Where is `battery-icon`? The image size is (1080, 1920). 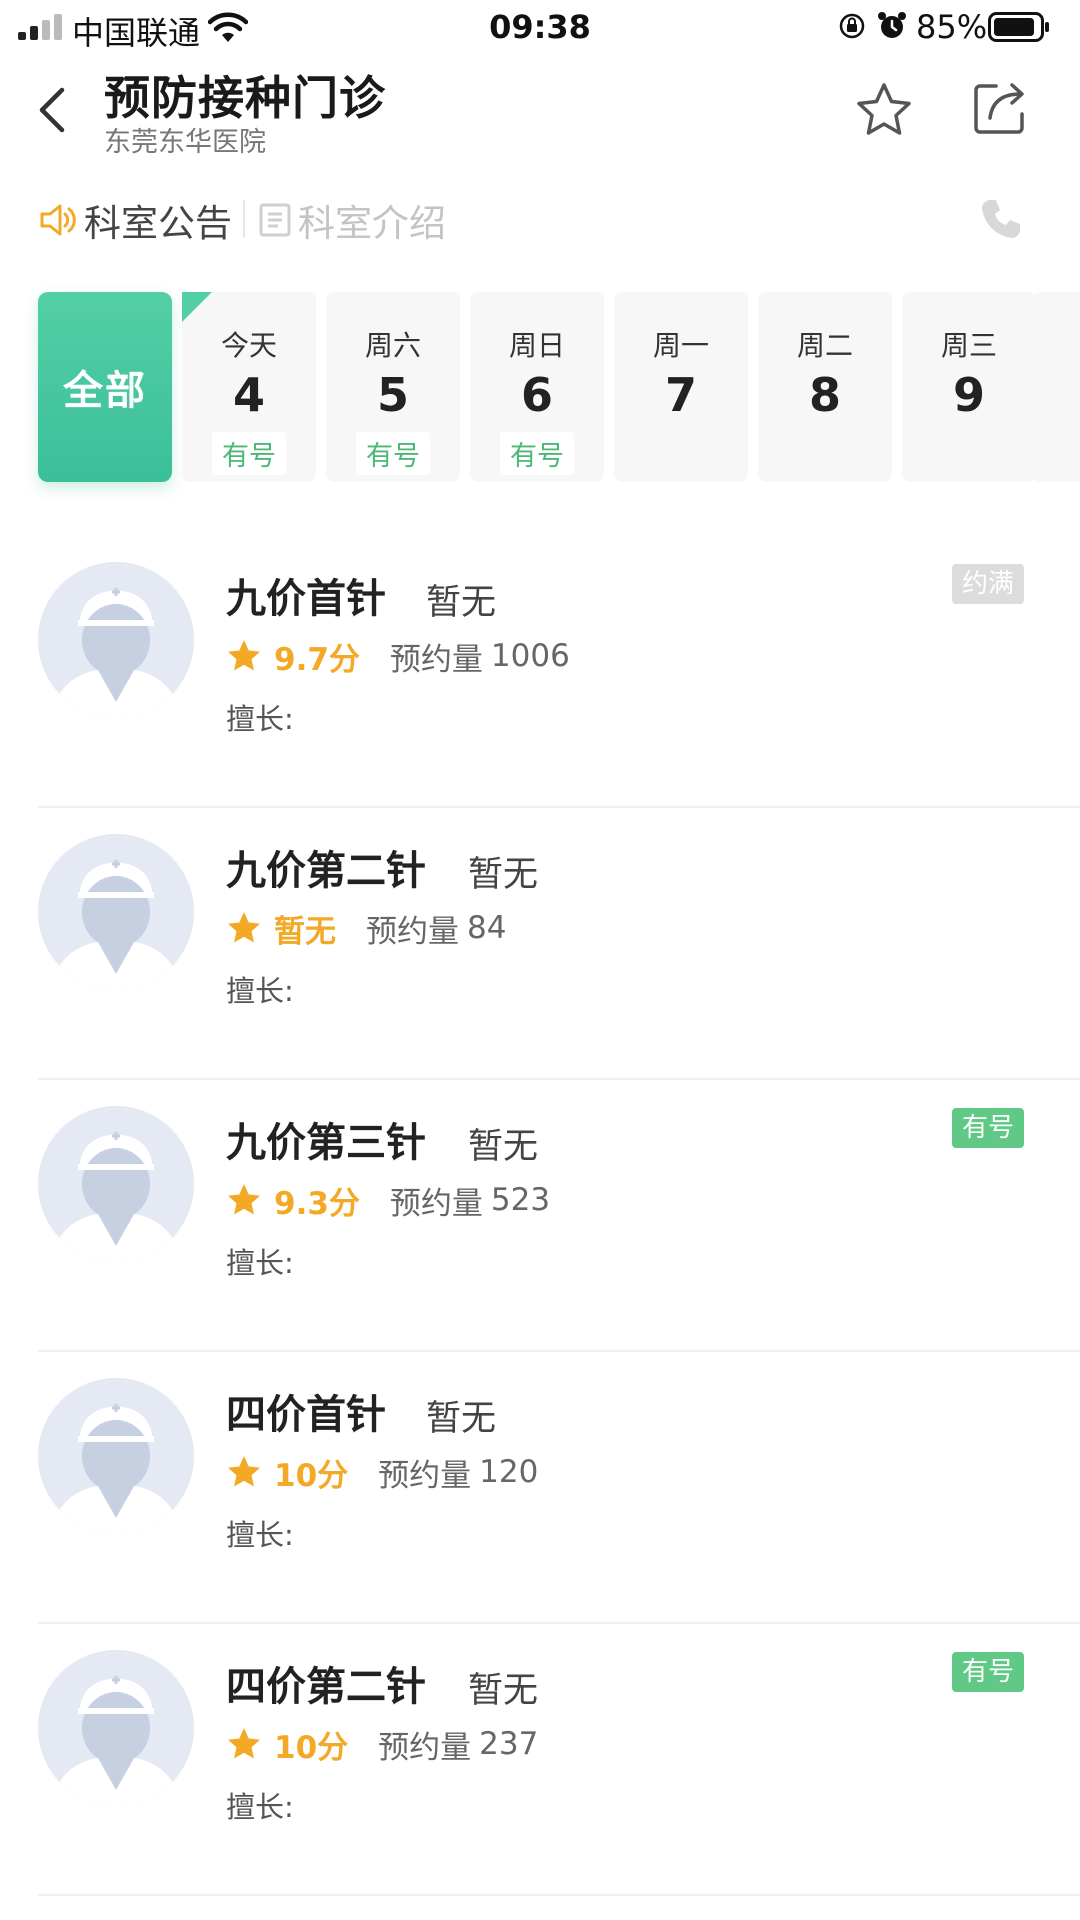 battery-icon is located at coordinates (1018, 27).